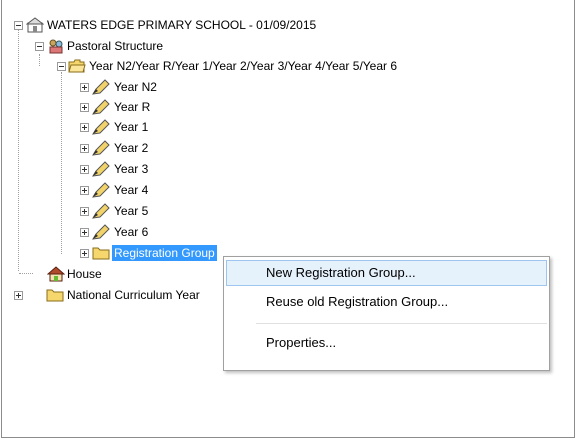 The height and width of the screenshot is (439, 576). I want to click on year-label: Year 1, so click(131, 127).